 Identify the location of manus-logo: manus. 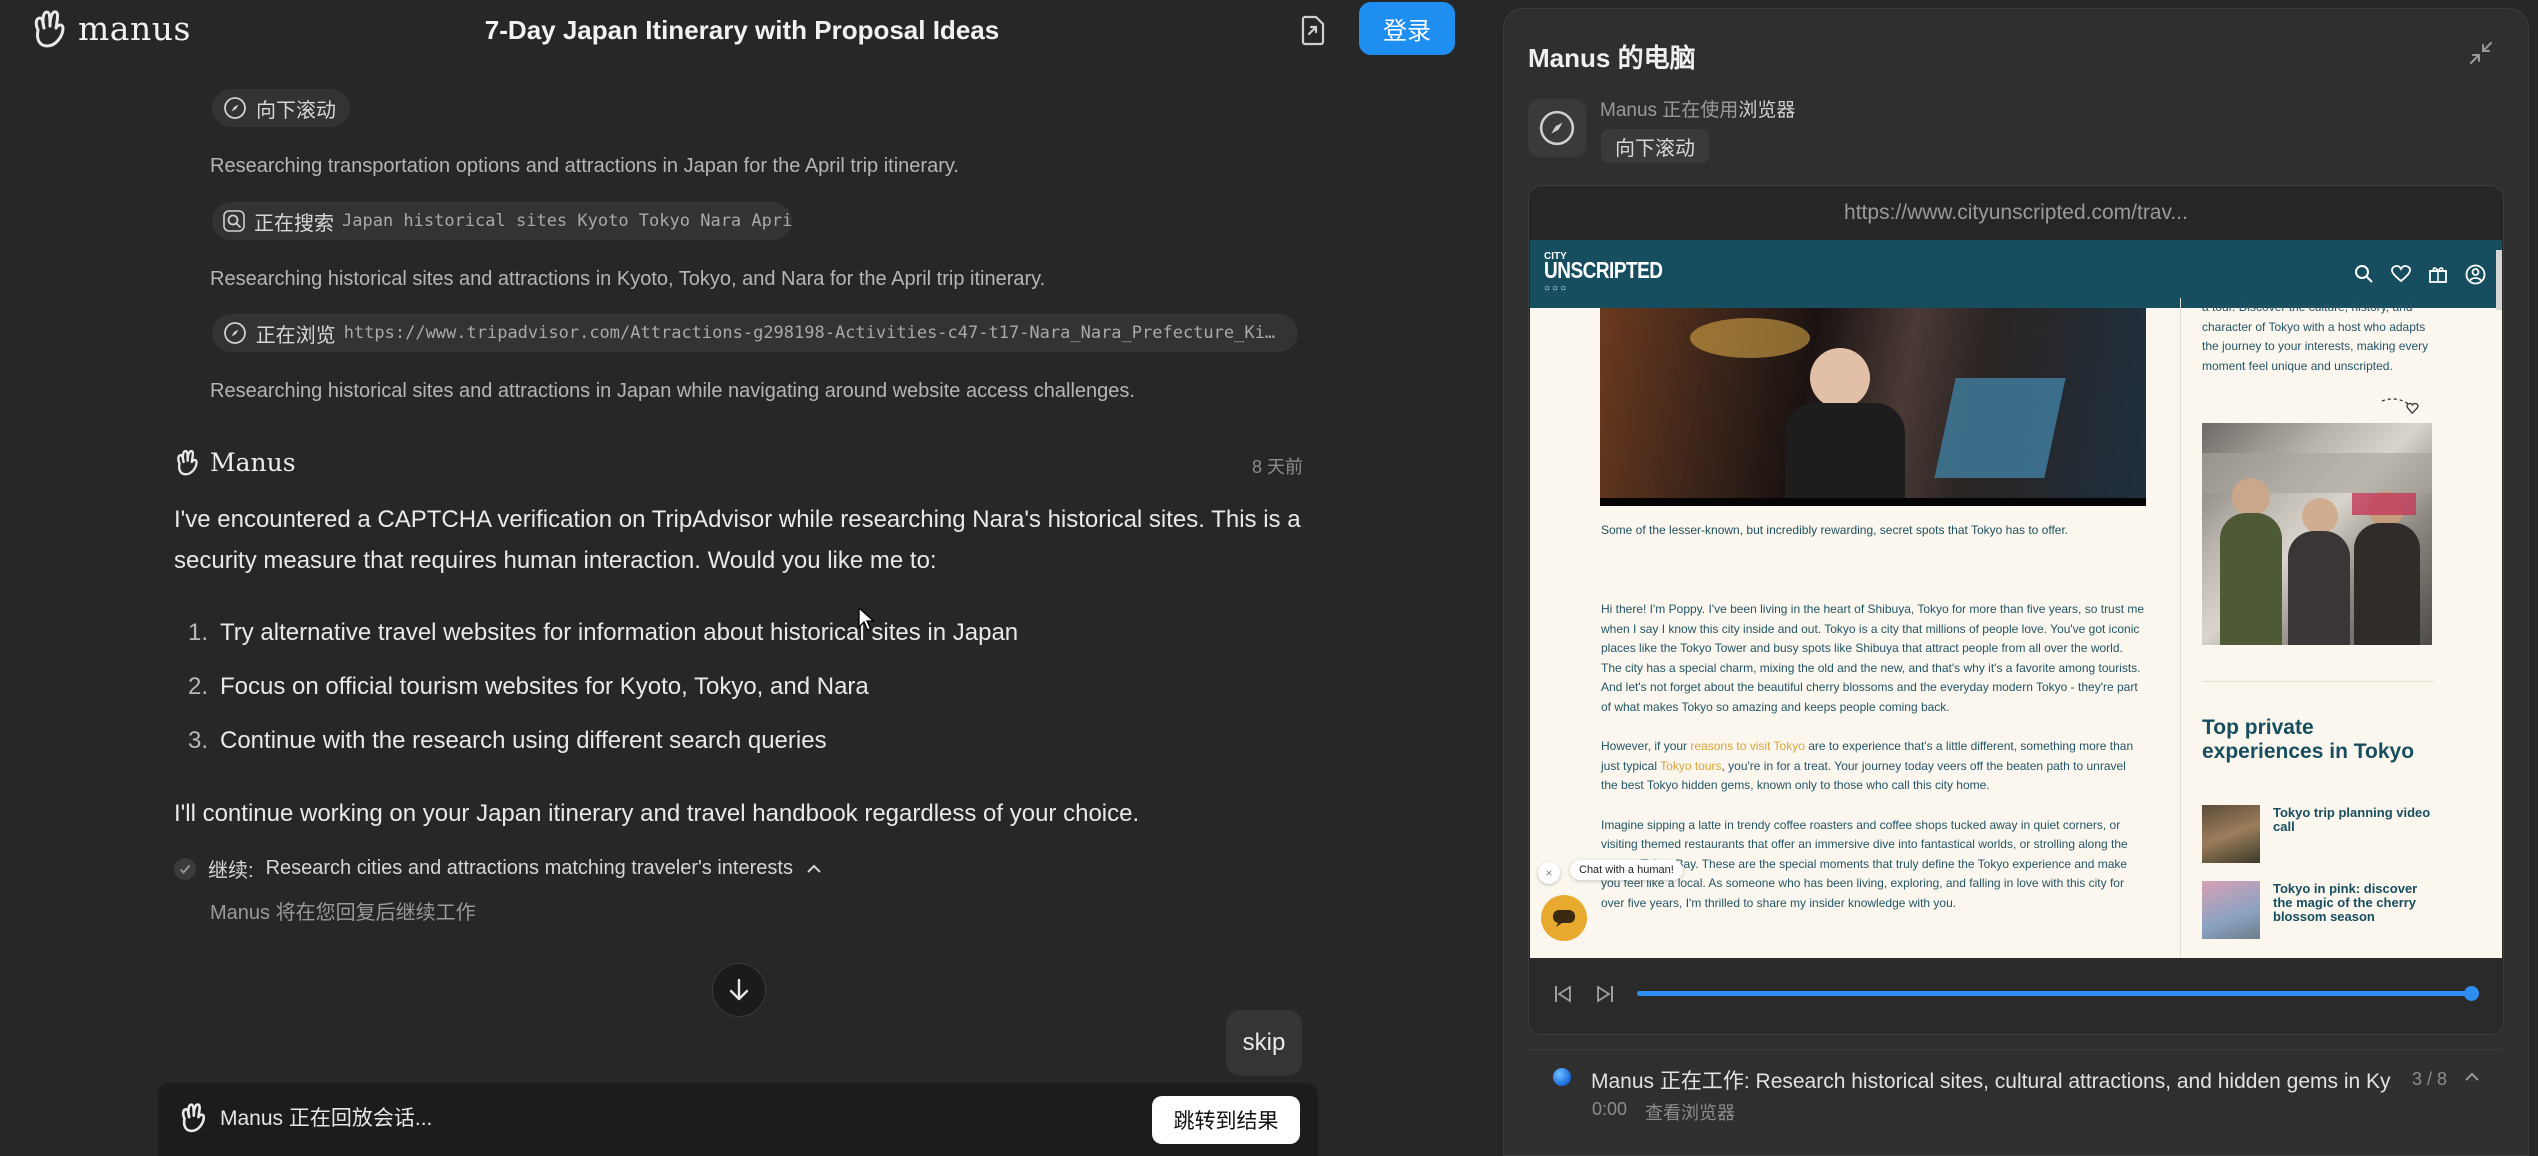
(110, 28).